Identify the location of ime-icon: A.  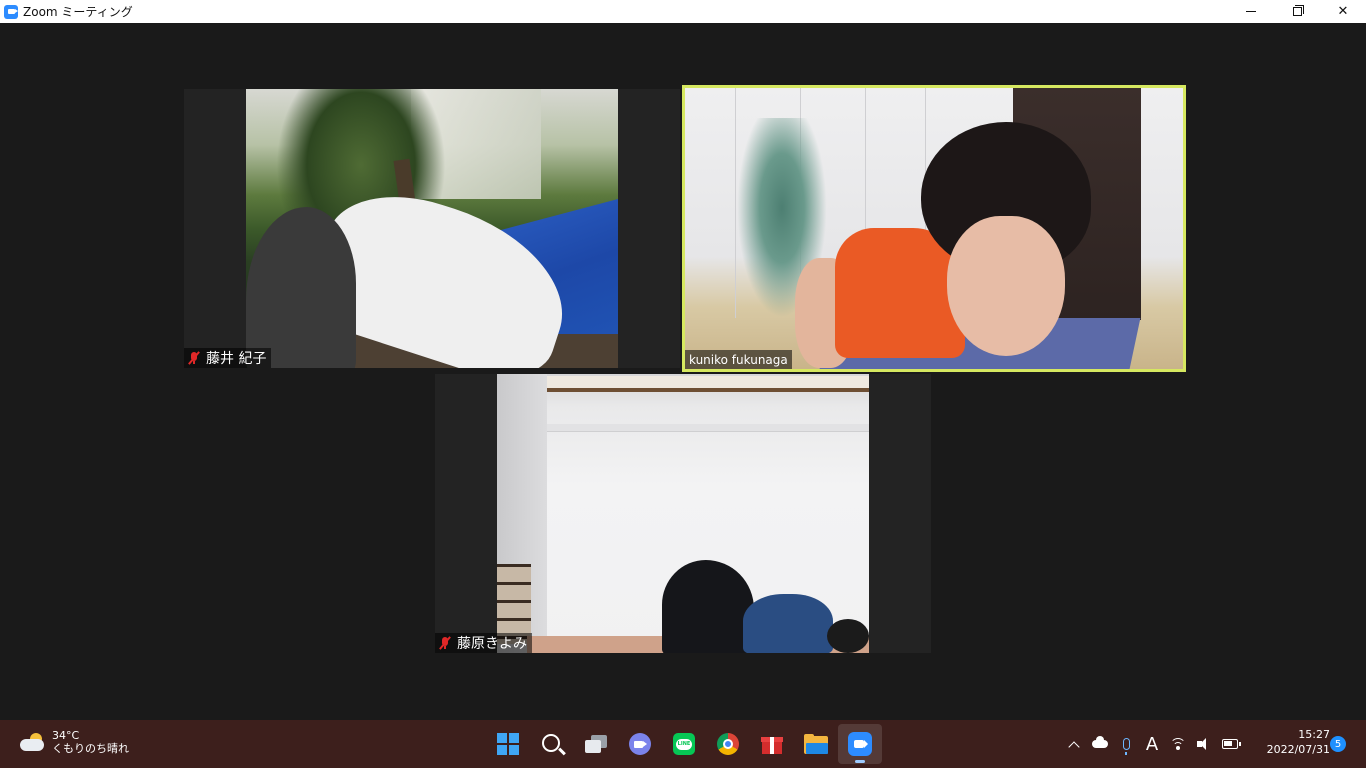
(1152, 744).